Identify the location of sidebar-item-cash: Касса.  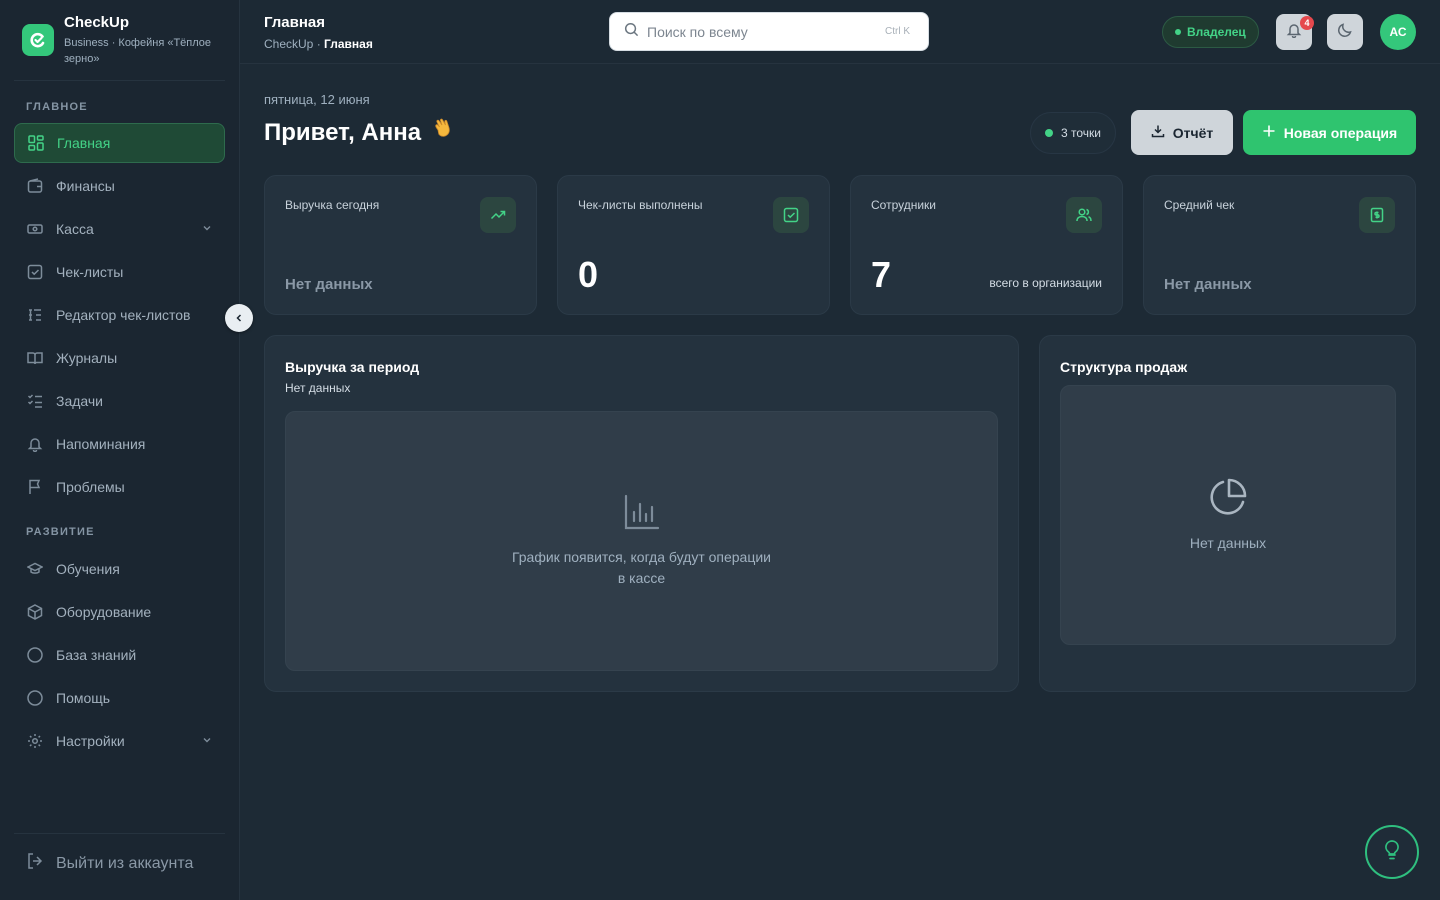
(119, 229).